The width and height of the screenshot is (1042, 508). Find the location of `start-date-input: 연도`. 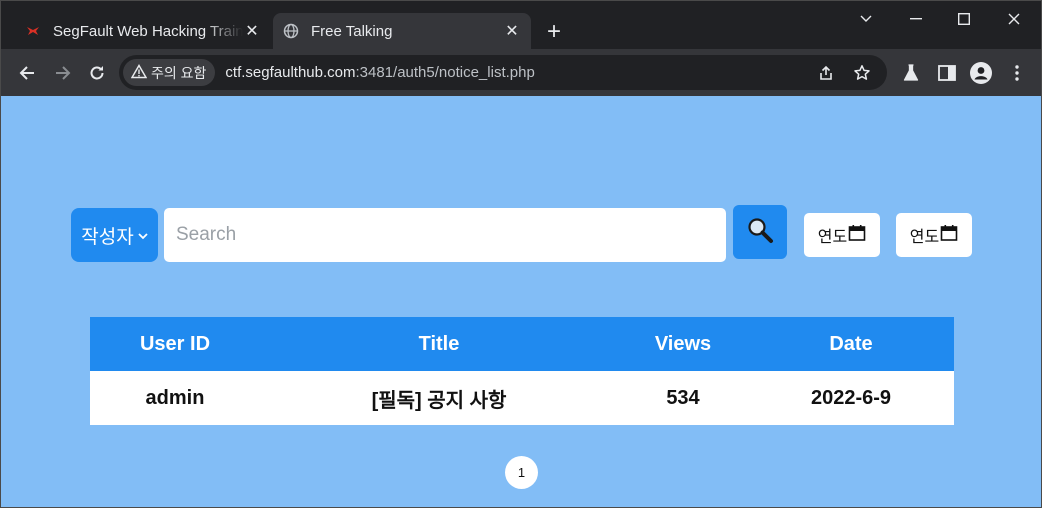

start-date-input: 연도 is located at coordinates (842, 235).